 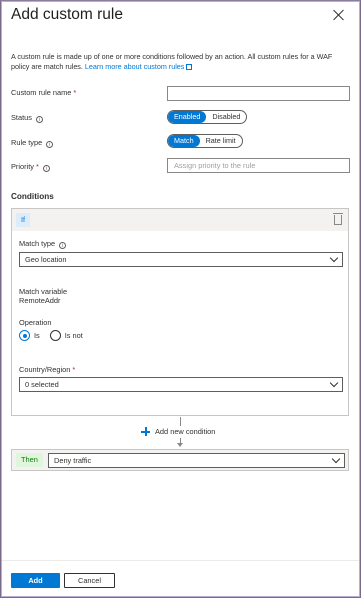 What do you see at coordinates (189, 67) in the screenshot?
I see `external-link-icon` at bounding box center [189, 67].